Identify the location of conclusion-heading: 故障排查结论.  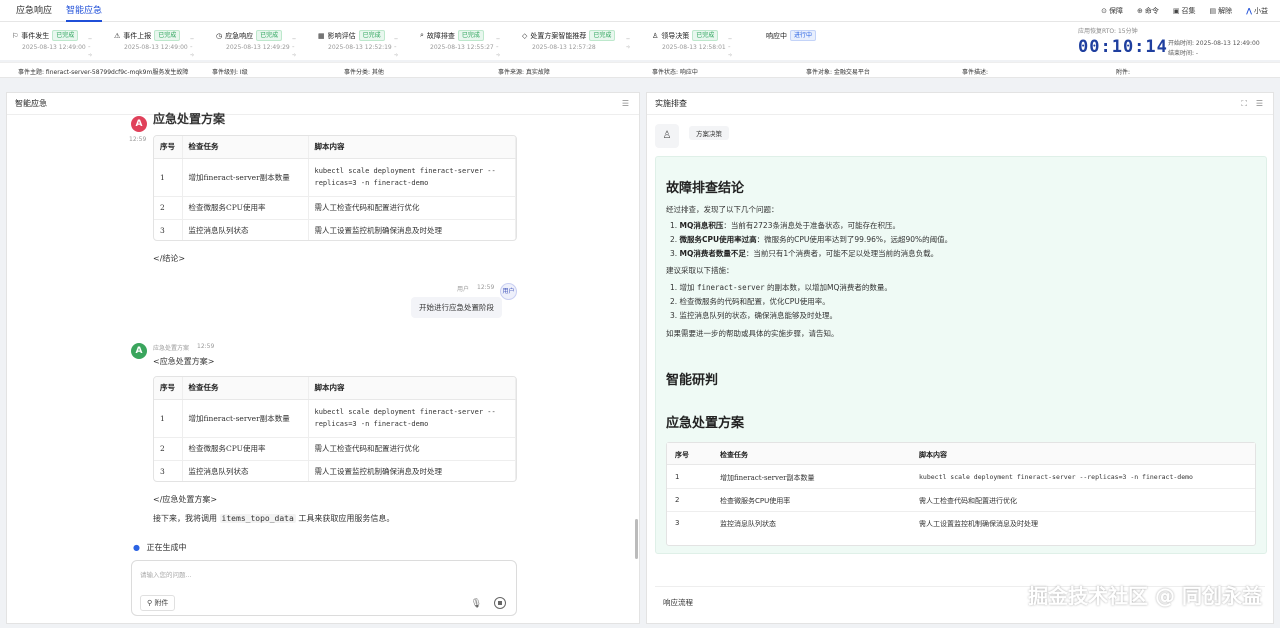
(705, 188).